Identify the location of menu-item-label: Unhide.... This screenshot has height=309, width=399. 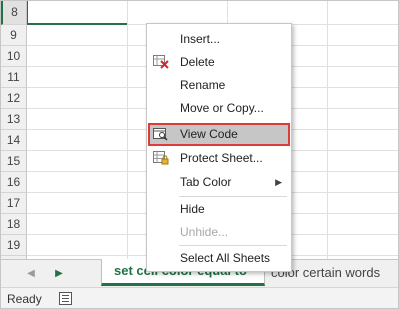
(204, 232).